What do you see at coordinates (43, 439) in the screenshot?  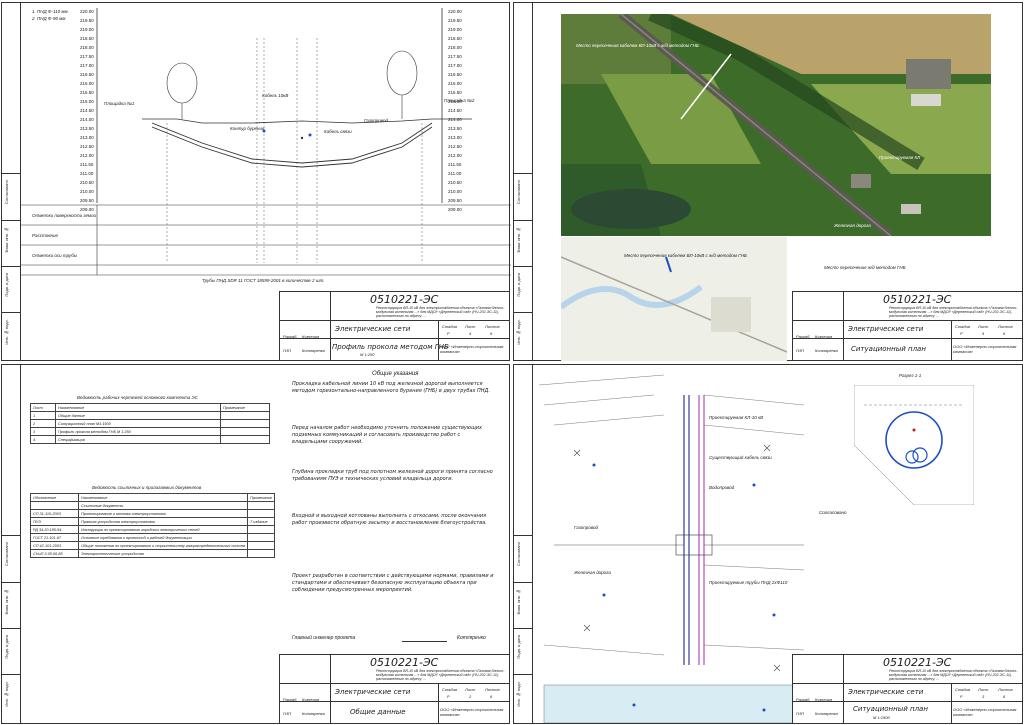 I see `table-cell: 4` at bounding box center [43, 439].